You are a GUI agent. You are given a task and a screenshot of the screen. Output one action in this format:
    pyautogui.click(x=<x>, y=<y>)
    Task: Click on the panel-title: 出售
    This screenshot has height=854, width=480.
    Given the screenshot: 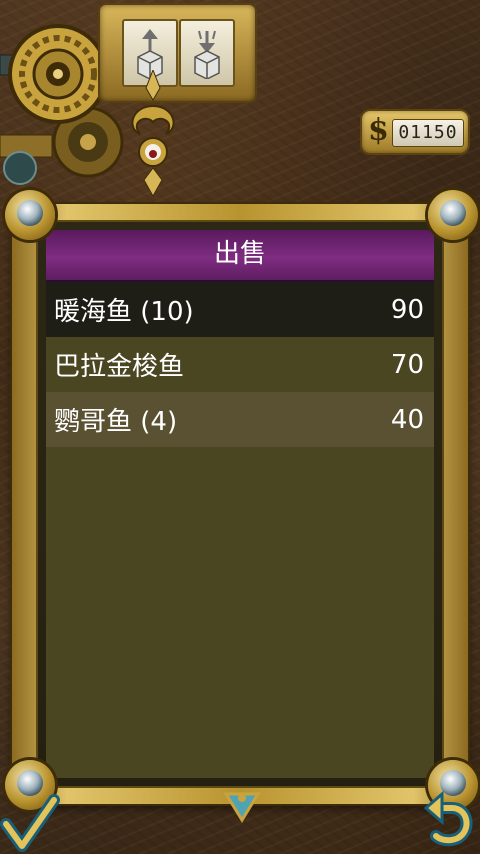 What is the action you would take?
    pyautogui.click(x=240, y=256)
    